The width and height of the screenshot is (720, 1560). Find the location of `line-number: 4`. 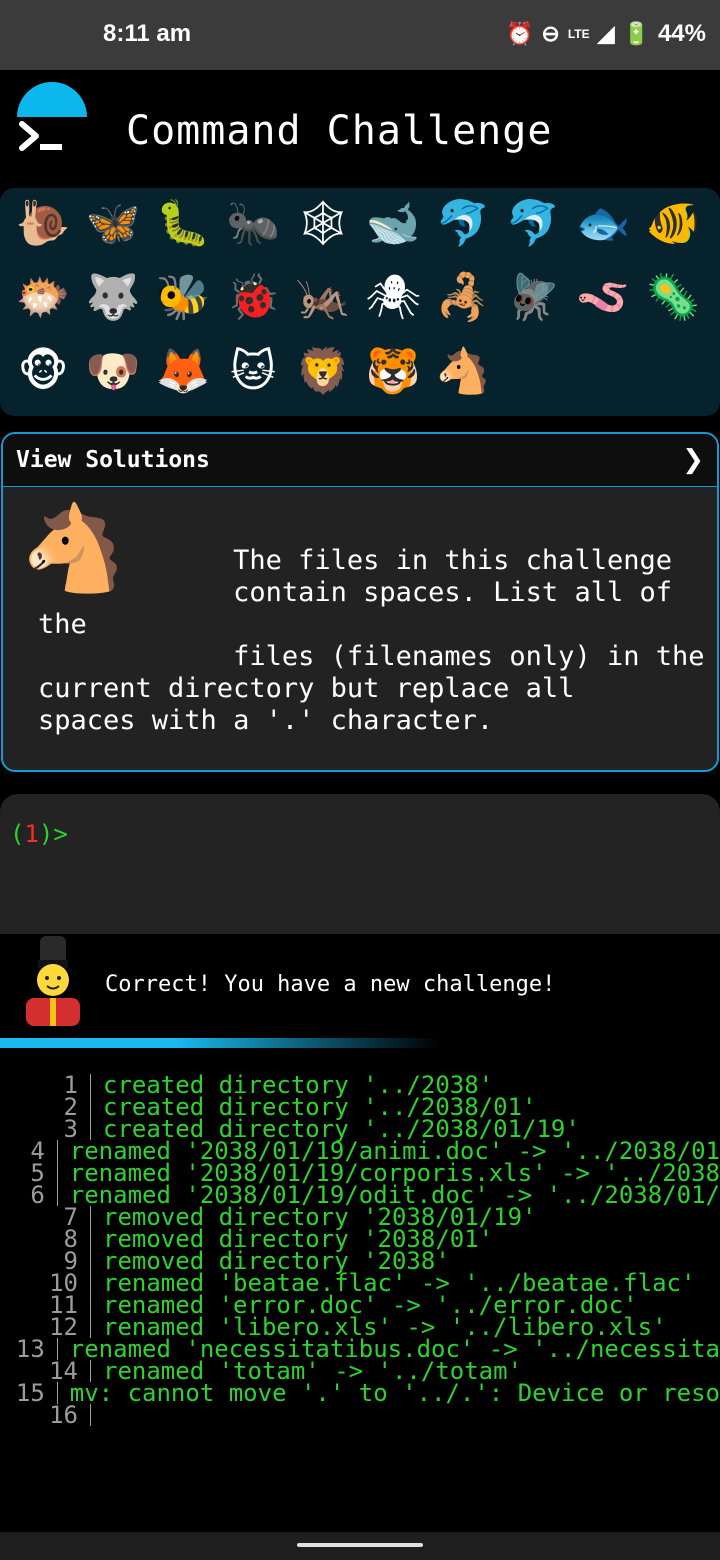

line-number: 4 is located at coordinates (29, 1151).